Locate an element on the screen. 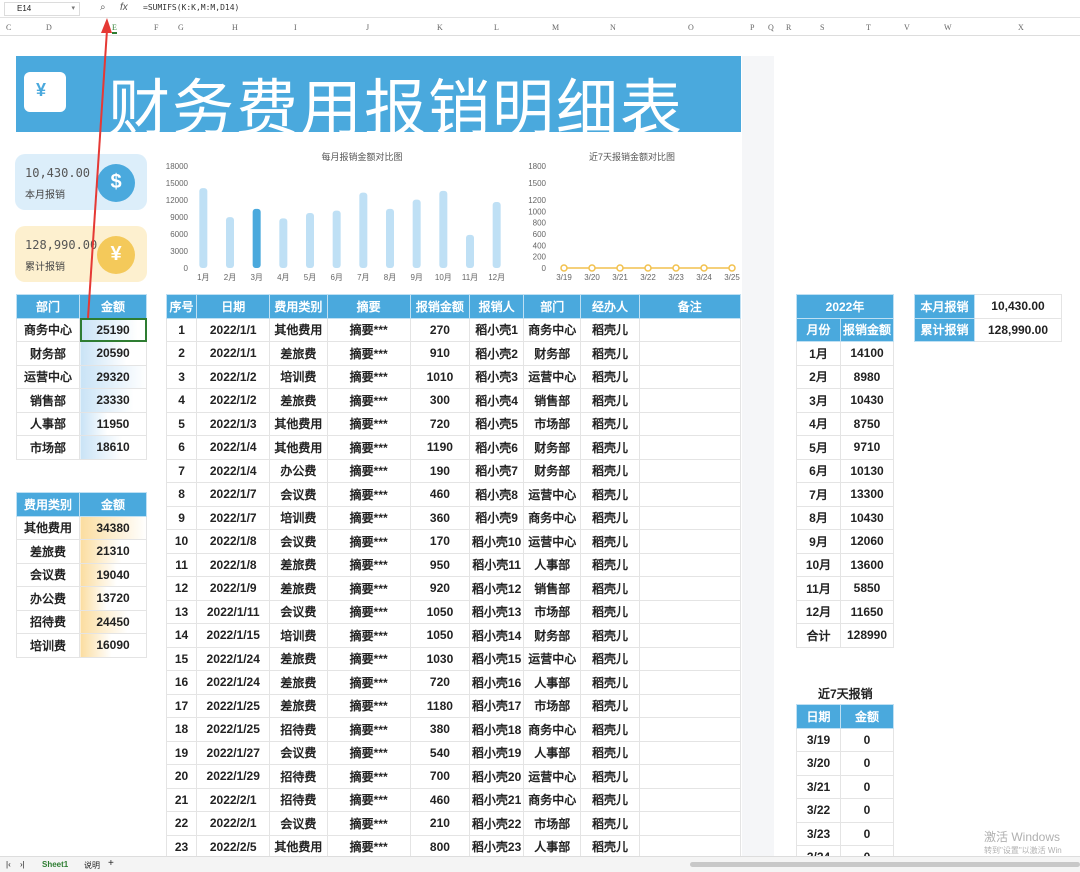  table-cell: 1030 is located at coordinates (440, 658).